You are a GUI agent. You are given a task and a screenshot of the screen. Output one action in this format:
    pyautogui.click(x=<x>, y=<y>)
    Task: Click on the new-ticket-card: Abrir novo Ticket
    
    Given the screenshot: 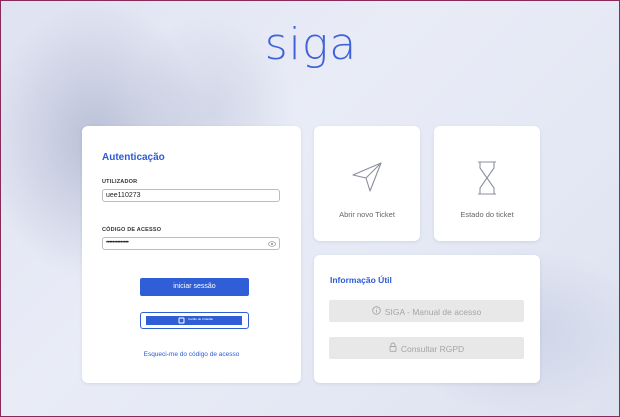 What is the action you would take?
    pyautogui.click(x=367, y=183)
    